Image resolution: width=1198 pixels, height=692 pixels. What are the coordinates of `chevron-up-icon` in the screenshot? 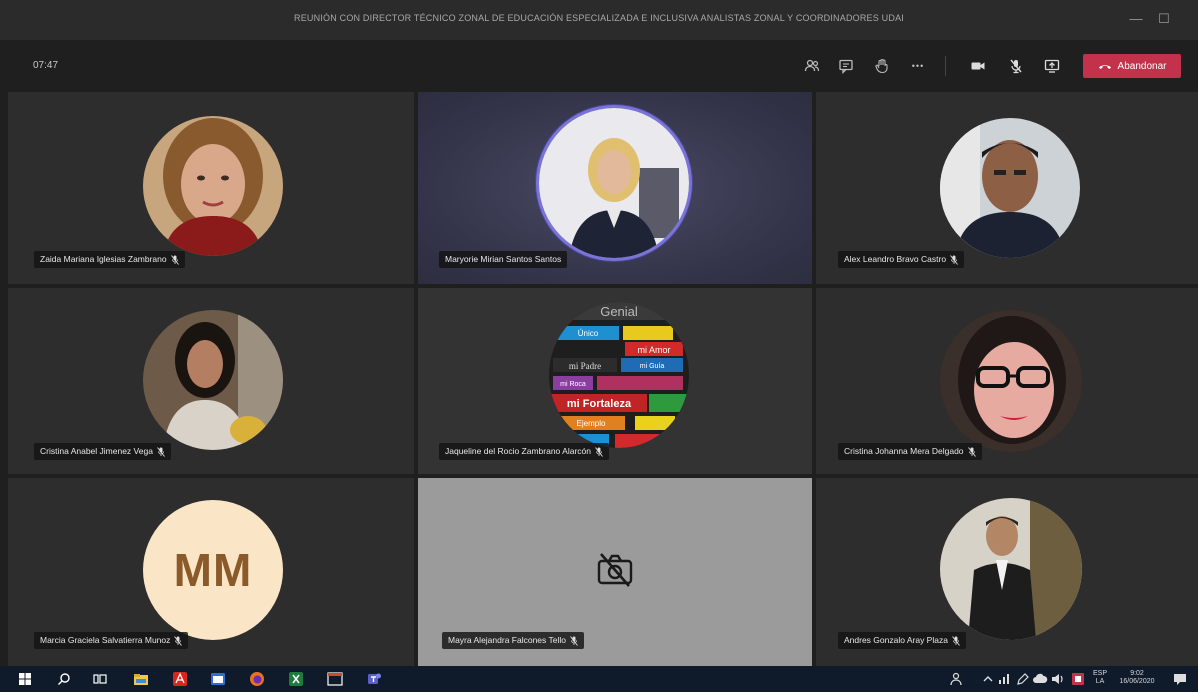 It's located at (988, 679).